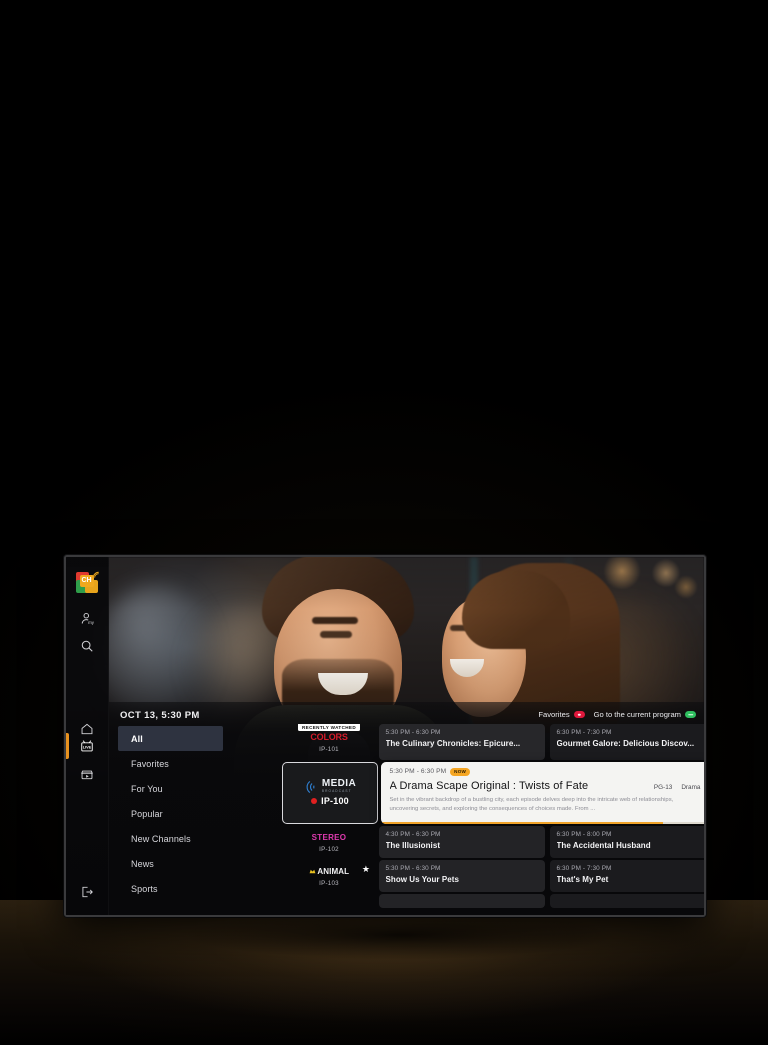 The image size is (768, 1045). I want to click on channel-logo-media: MEDIA BROADCAST, so click(330, 786).